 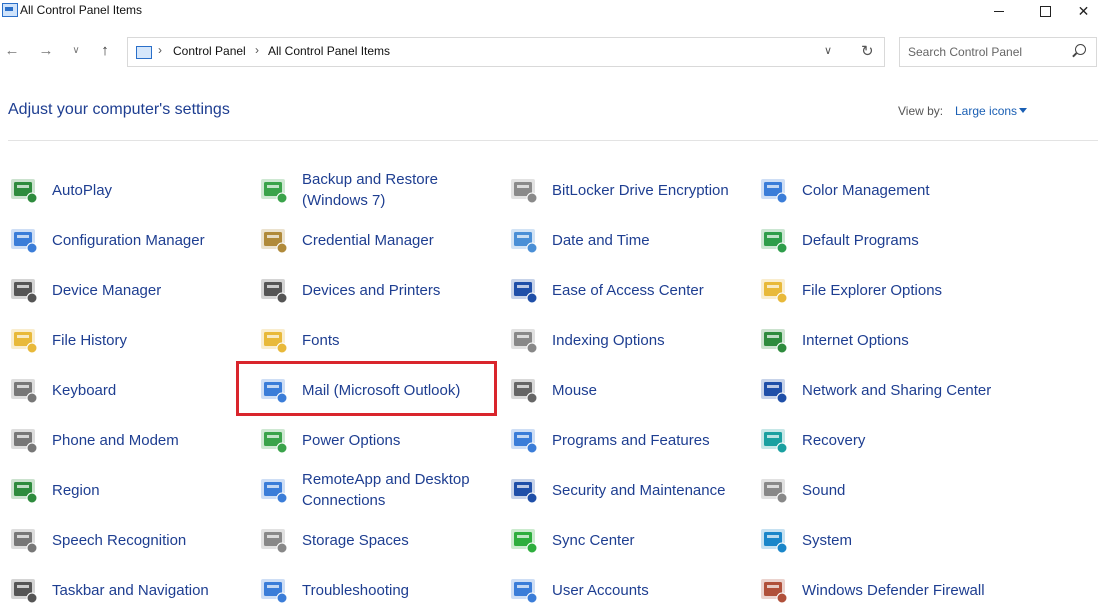 I want to click on power-options-icon, so click(x=274, y=441).